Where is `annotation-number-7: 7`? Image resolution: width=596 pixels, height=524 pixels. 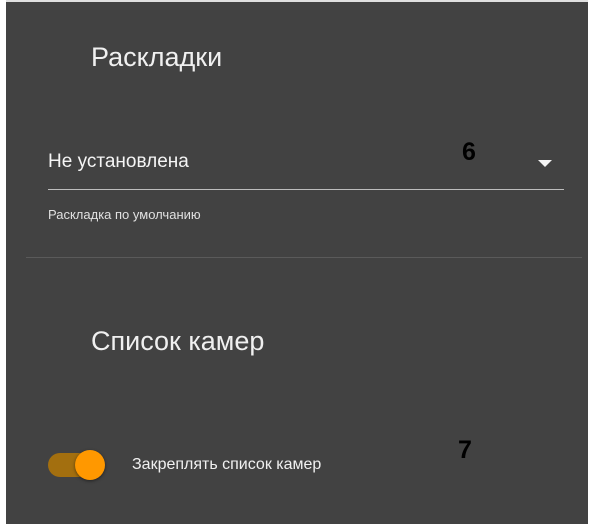 annotation-number-7: 7 is located at coordinates (465, 450).